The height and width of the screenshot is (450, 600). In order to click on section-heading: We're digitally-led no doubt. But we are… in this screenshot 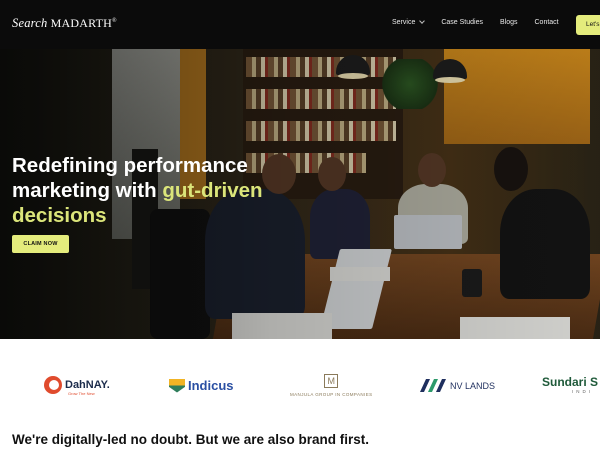, I will do `click(191, 439)`.